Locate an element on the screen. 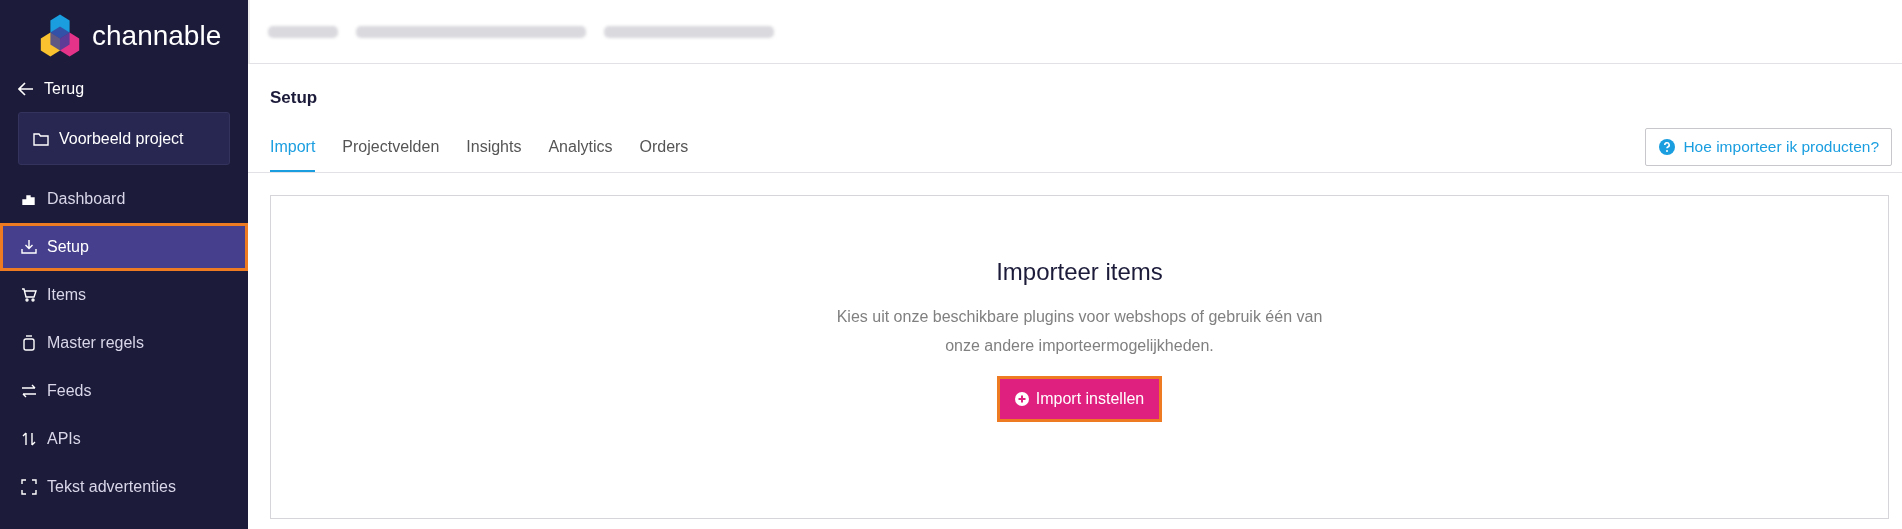  logo-text: channable is located at coordinates (157, 36).